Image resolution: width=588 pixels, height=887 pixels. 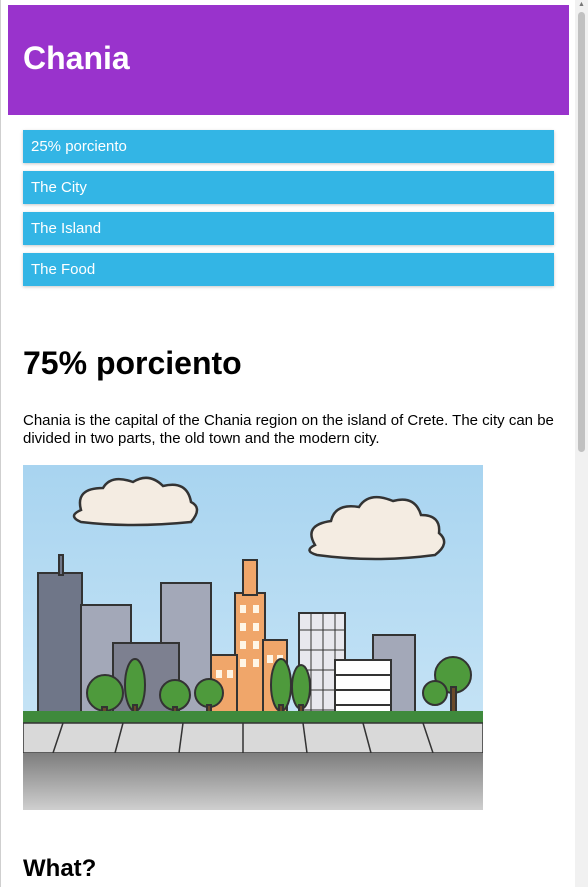 What do you see at coordinates (253, 781) in the screenshot?
I see `street` at bounding box center [253, 781].